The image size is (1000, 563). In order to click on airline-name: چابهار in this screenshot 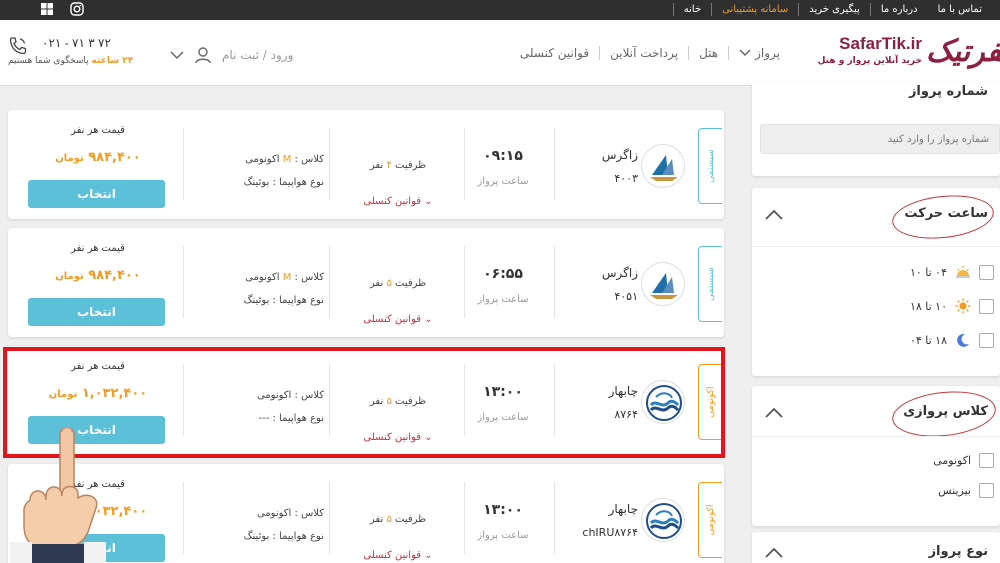, I will do `click(623, 391)`.